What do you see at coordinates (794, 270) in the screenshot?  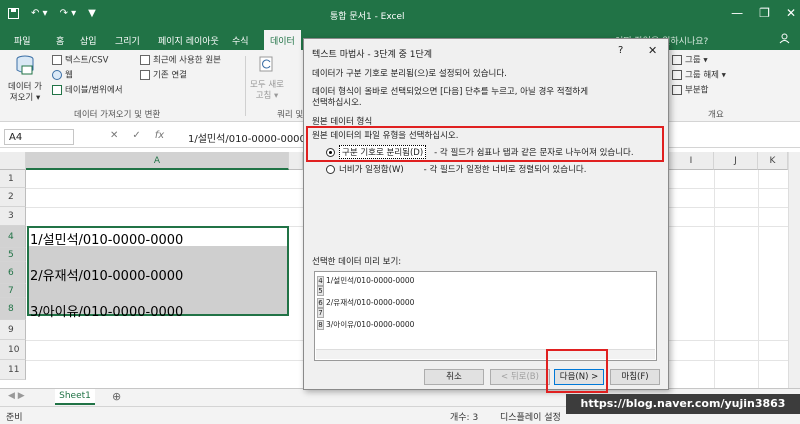 I see `vertical-scrollbar` at bounding box center [794, 270].